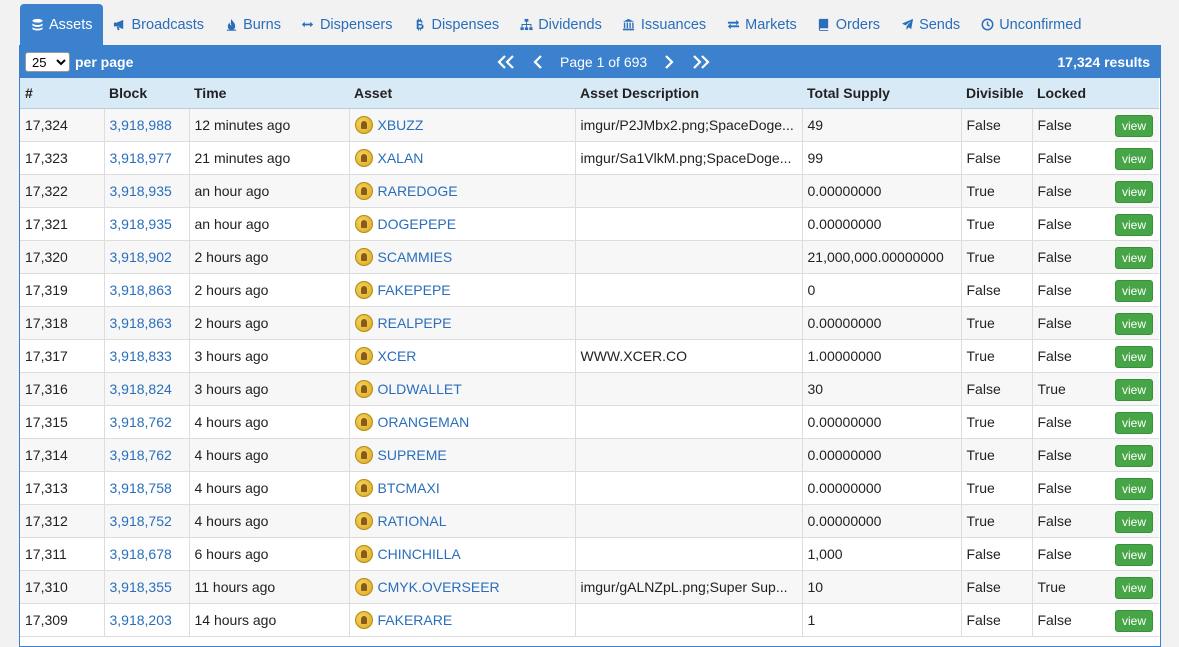  What do you see at coordinates (882, 488) in the screenshot?
I see `supply-cell: 0.00000000` at bounding box center [882, 488].